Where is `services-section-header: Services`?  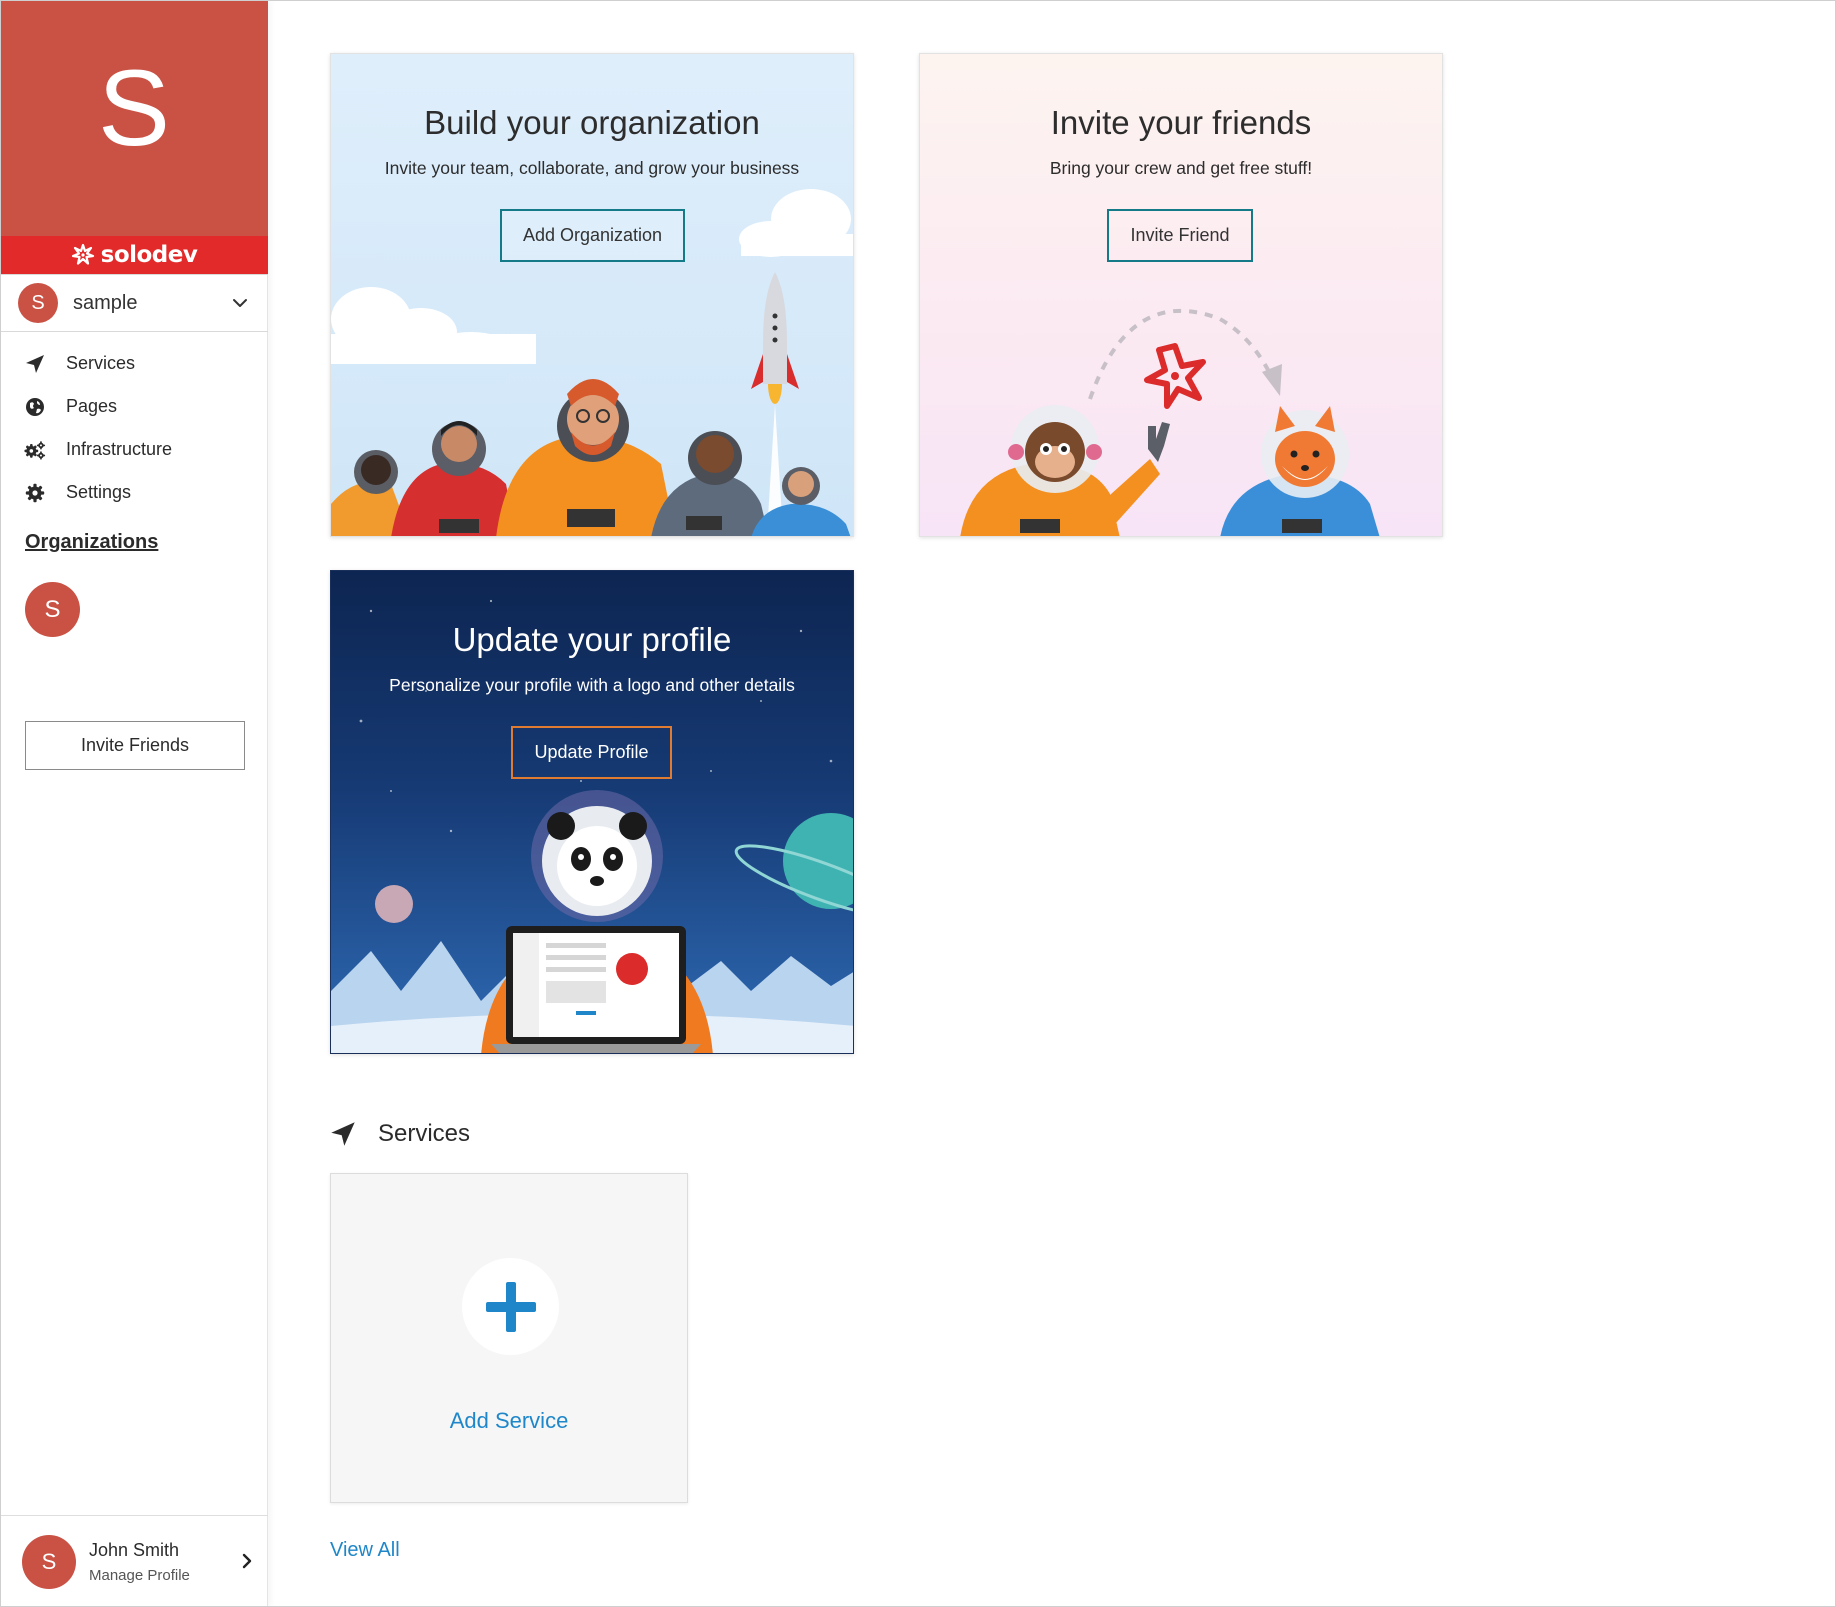
services-section-header: Services is located at coordinates (400, 1134).